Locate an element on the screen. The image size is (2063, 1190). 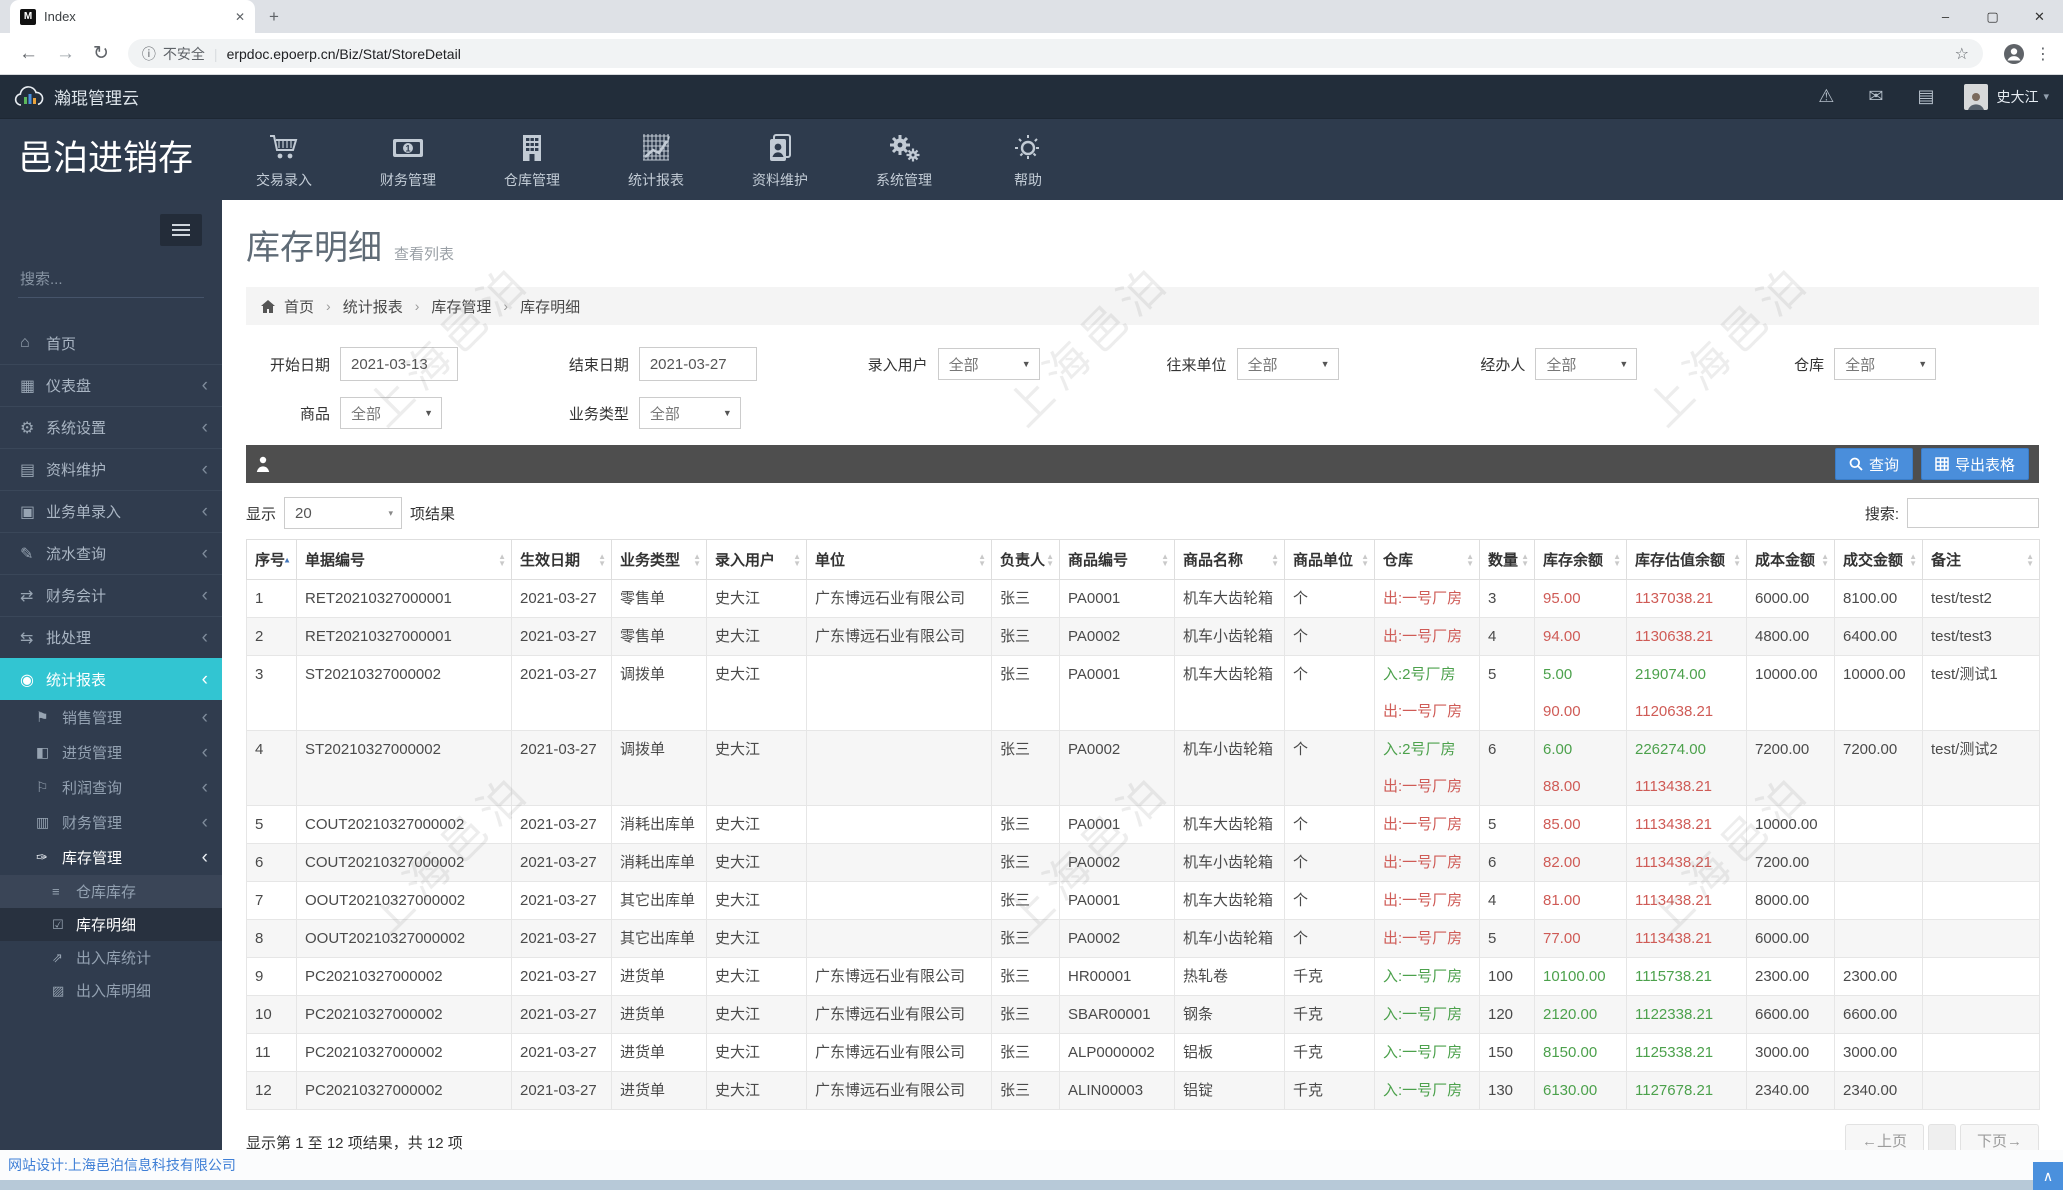
sidebar-item-batch: ⇆ 批处理 ‹ is located at coordinates (111, 637).